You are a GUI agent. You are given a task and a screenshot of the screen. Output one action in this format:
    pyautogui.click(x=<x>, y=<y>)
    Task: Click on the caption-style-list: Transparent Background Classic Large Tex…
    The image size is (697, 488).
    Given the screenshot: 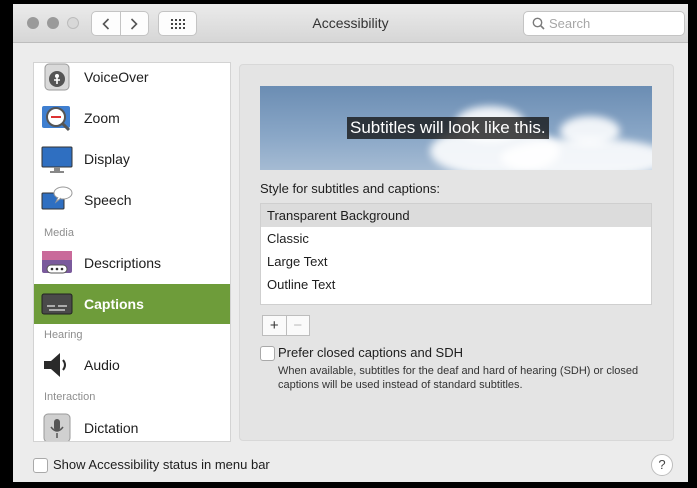 What is the action you would take?
    pyautogui.click(x=456, y=254)
    